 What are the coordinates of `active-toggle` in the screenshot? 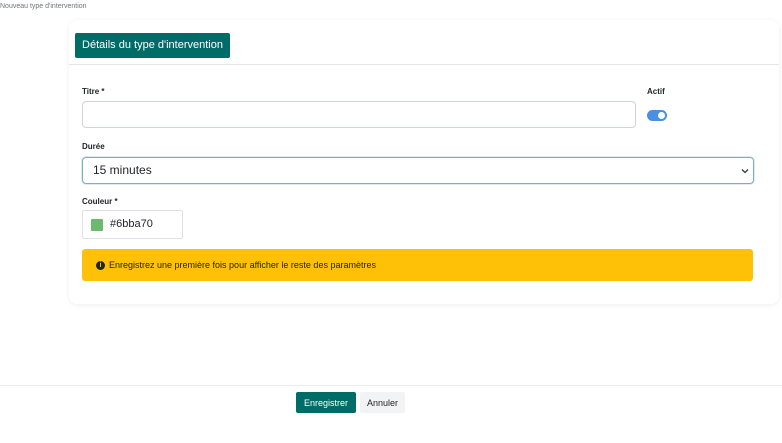 It's located at (657, 115).